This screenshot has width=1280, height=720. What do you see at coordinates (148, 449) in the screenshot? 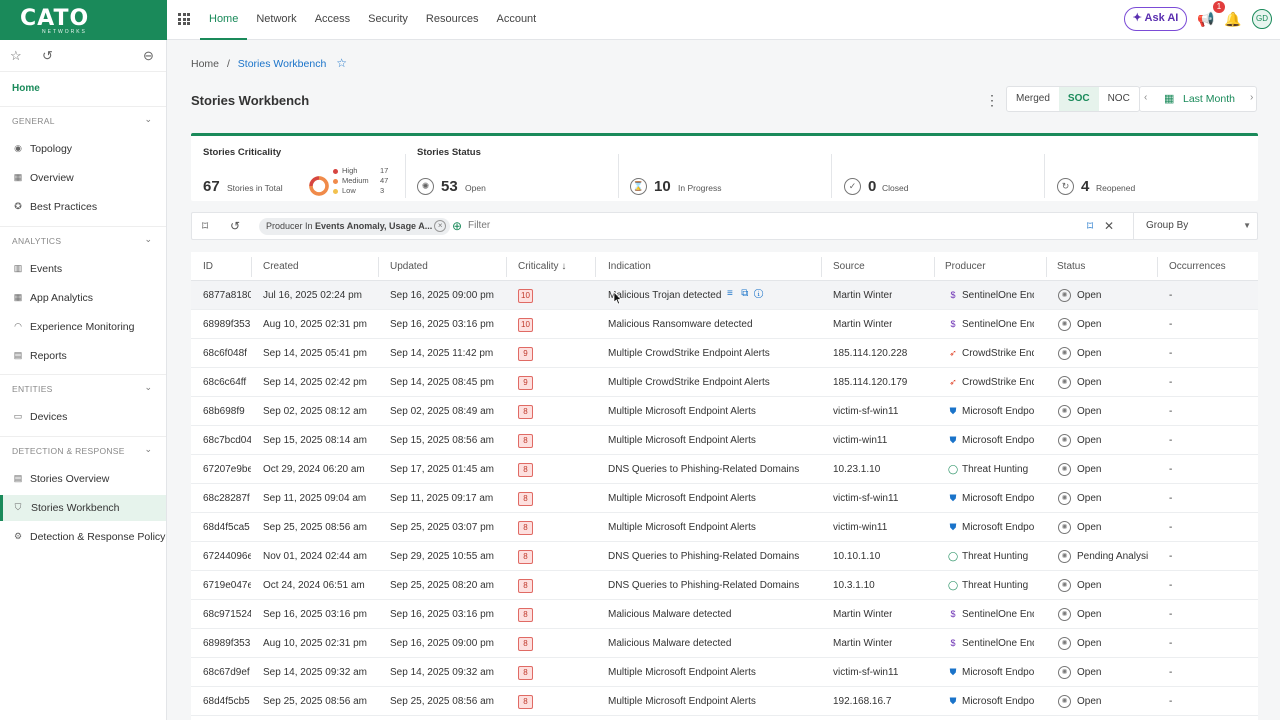
I see `chevron-down-icon: ⌄` at bounding box center [148, 449].